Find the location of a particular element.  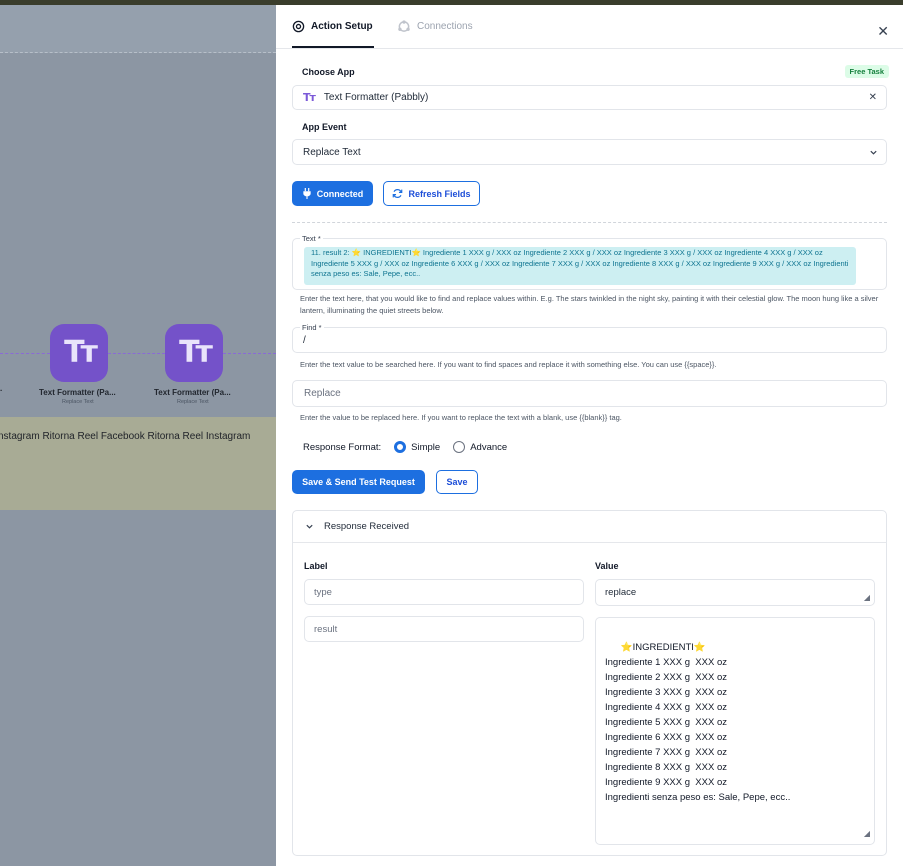

connections-icon is located at coordinates (404, 26).